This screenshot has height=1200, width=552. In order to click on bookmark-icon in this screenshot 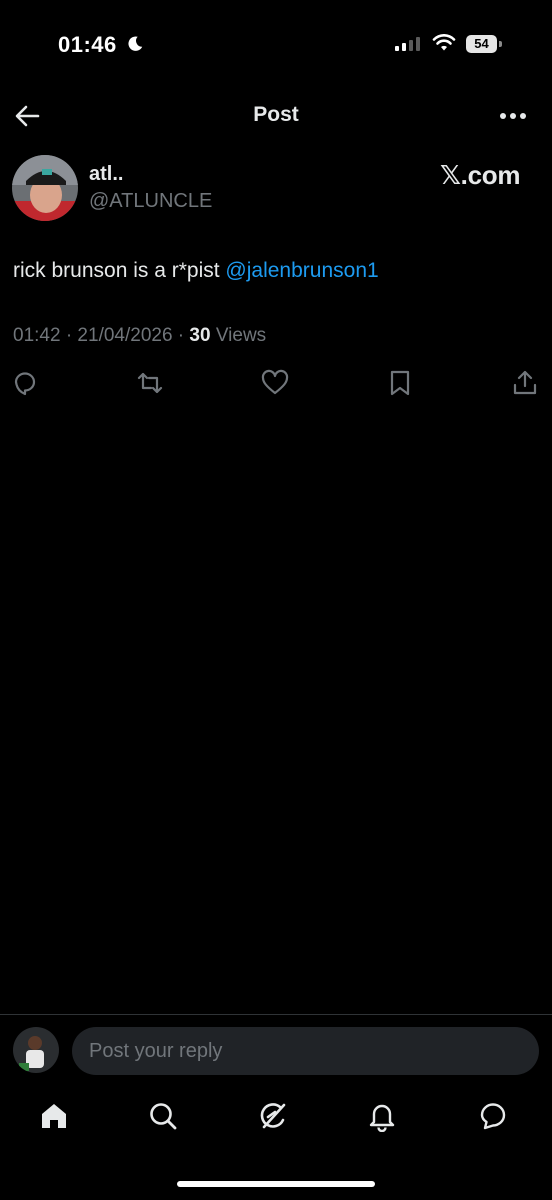, I will do `click(400, 383)`.